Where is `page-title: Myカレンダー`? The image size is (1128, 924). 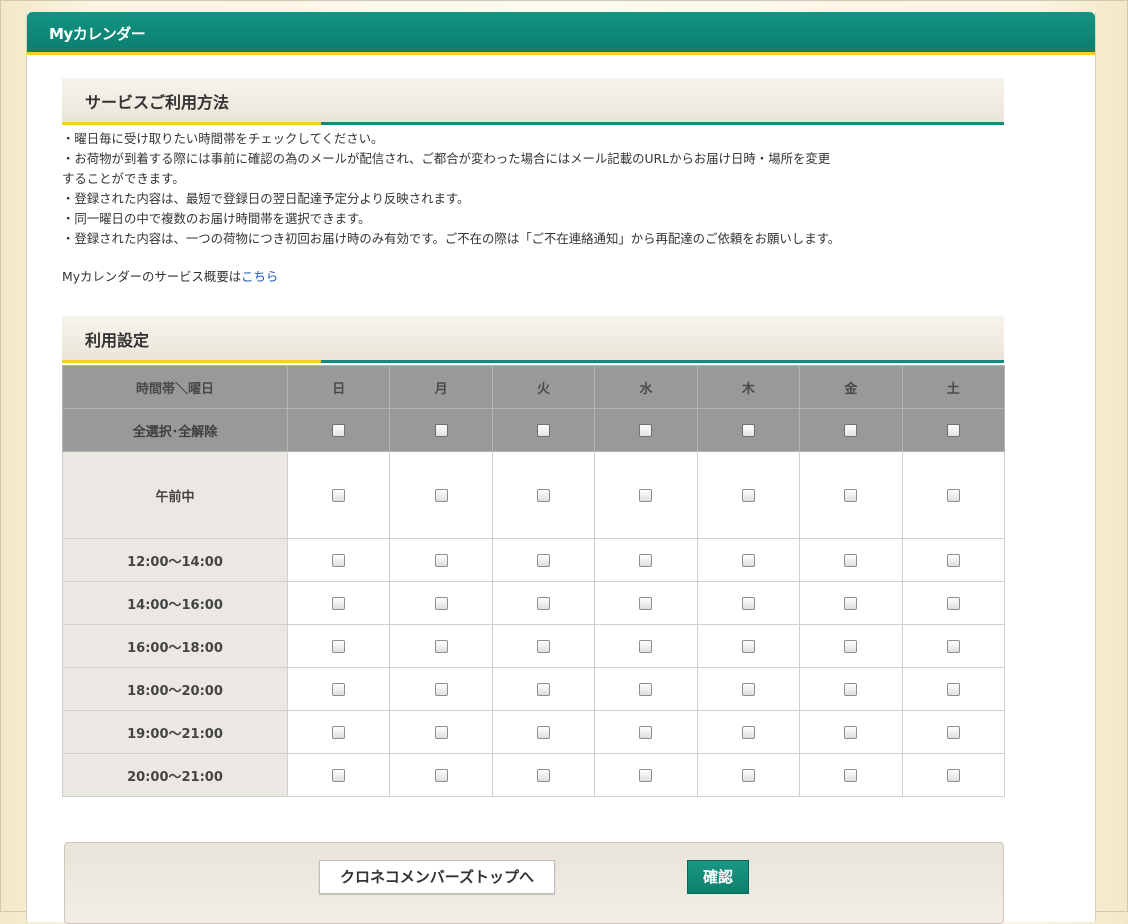 page-title: Myカレンダー is located at coordinates (97, 34).